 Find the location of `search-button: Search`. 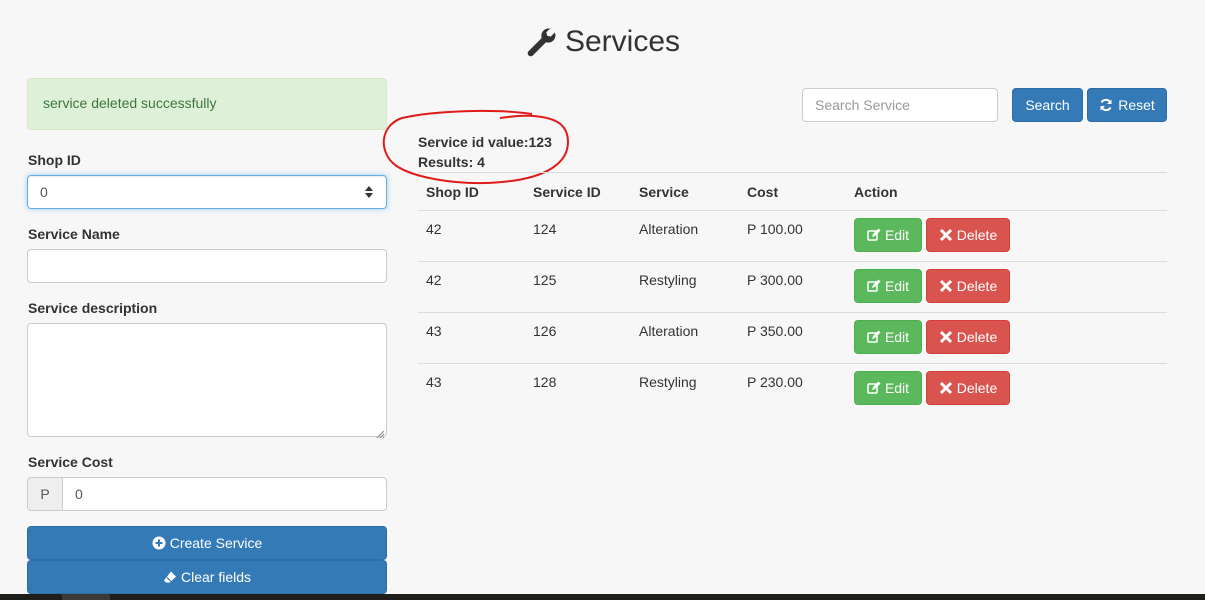

search-button: Search is located at coordinates (1047, 105).